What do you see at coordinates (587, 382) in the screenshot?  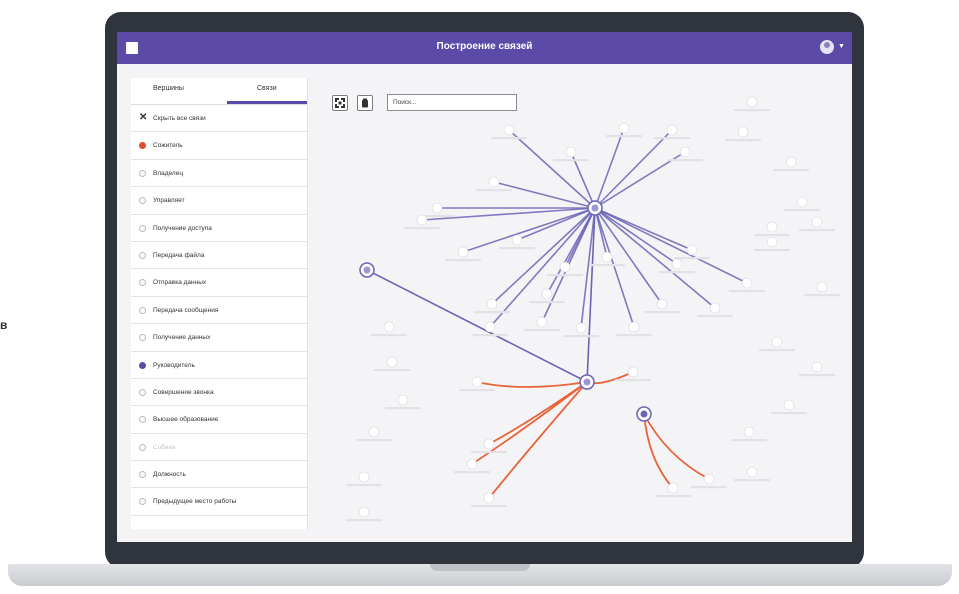 I see `hub-node-core` at bounding box center [587, 382].